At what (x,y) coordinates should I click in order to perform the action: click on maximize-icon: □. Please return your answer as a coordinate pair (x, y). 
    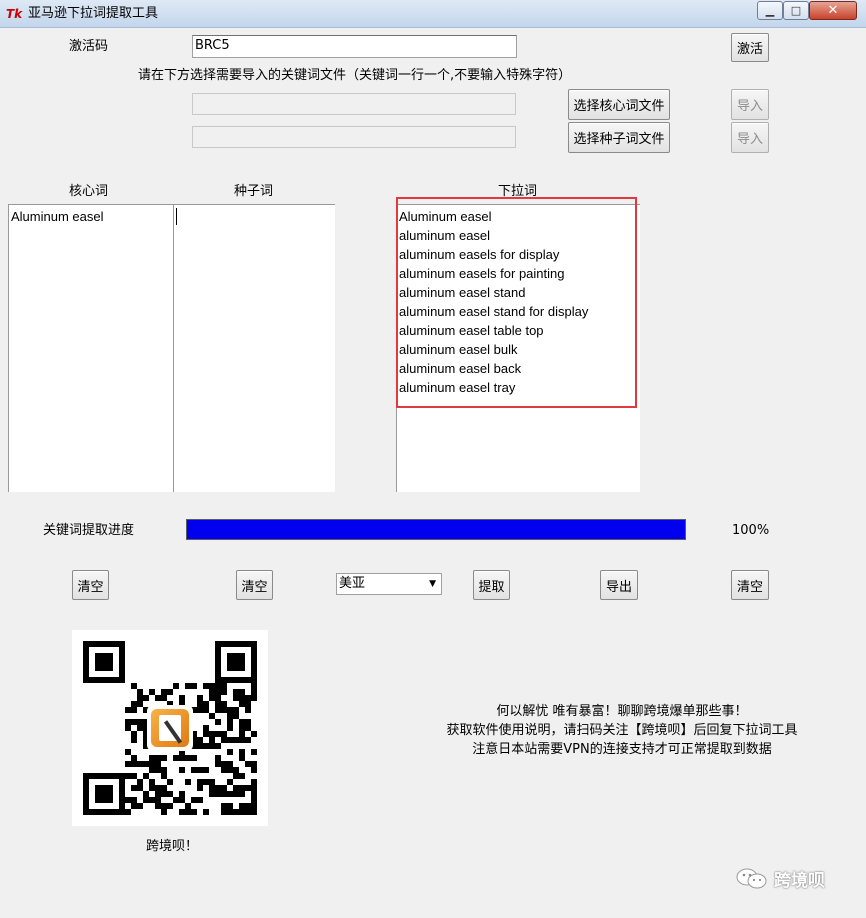
    Looking at the image, I should click on (796, 10).